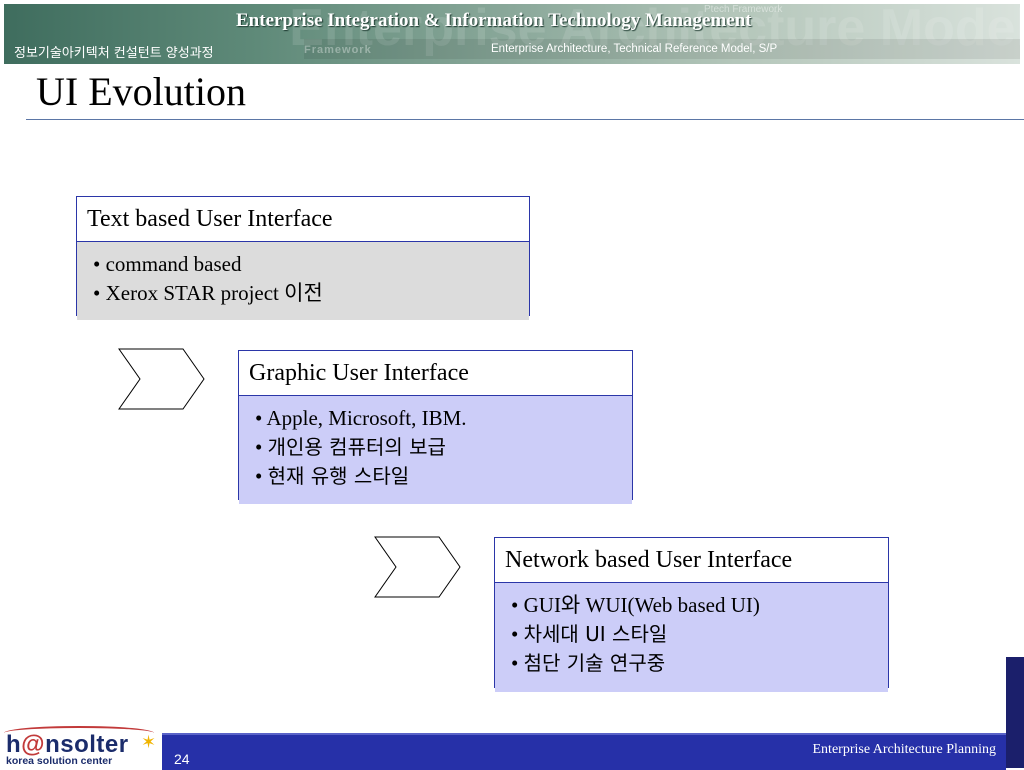  What do you see at coordinates (691, 560) in the screenshot?
I see `stage-heading: Network based User Interface` at bounding box center [691, 560].